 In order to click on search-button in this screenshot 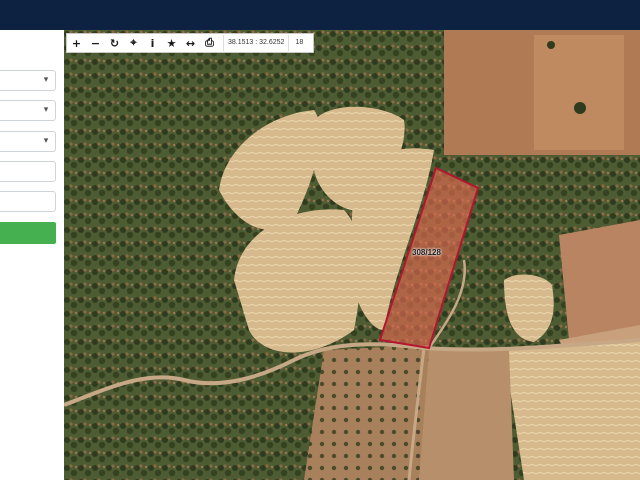, I will do `click(28, 233)`.